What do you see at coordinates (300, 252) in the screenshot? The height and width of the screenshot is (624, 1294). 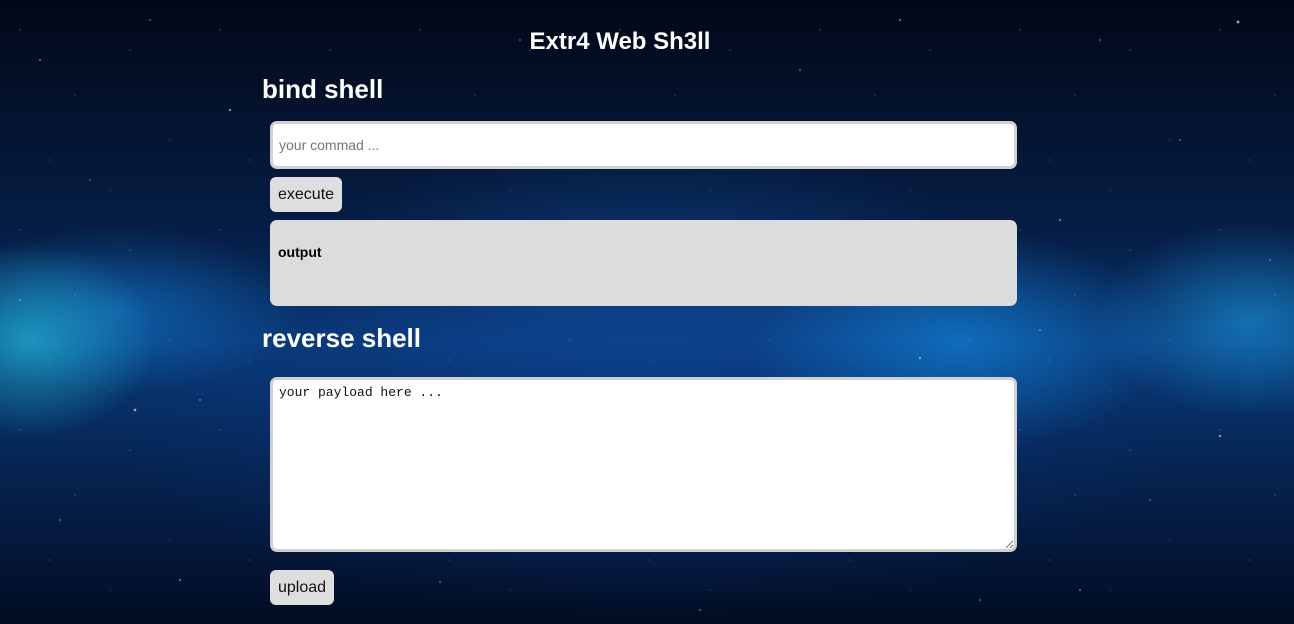 I see `output-label: output` at bounding box center [300, 252].